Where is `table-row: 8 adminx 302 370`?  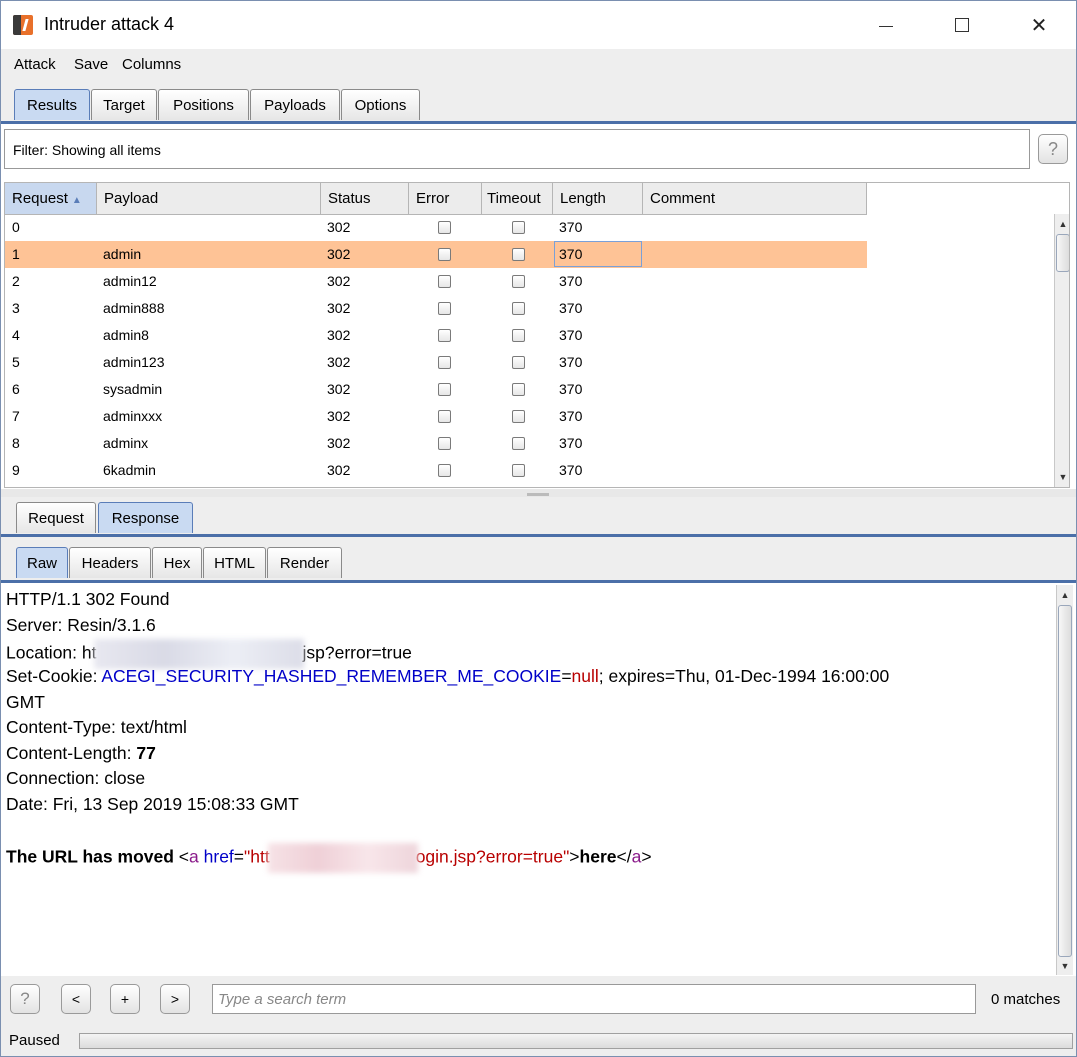 table-row: 8 adminx 302 370 is located at coordinates (436, 443).